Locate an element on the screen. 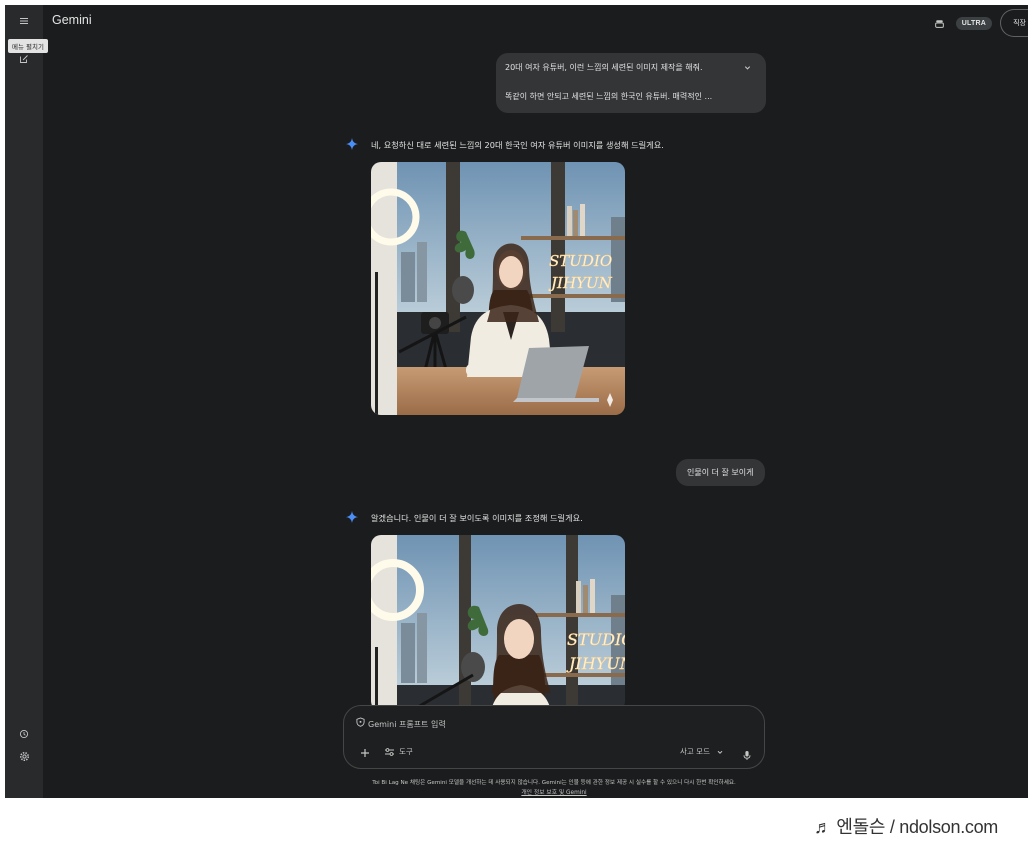  site-watermark: ♬ 엔돌슨 / ndolson.com is located at coordinates (905, 827).